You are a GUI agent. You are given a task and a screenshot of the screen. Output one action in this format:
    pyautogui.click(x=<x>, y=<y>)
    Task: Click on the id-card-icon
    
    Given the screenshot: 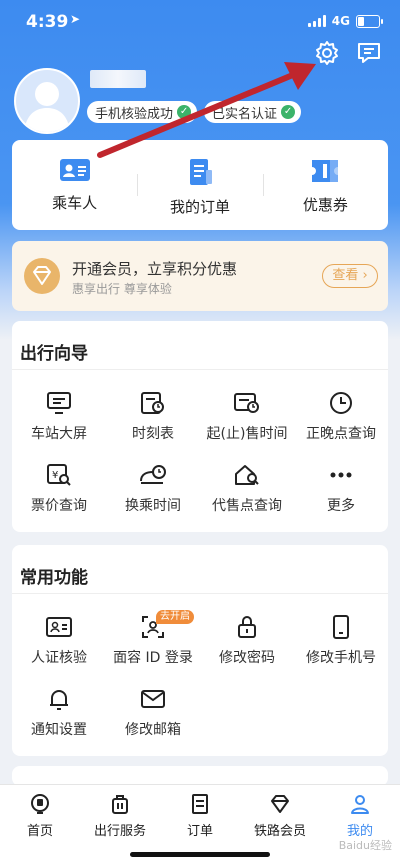 What is the action you would take?
    pyautogui.click(x=59, y=627)
    